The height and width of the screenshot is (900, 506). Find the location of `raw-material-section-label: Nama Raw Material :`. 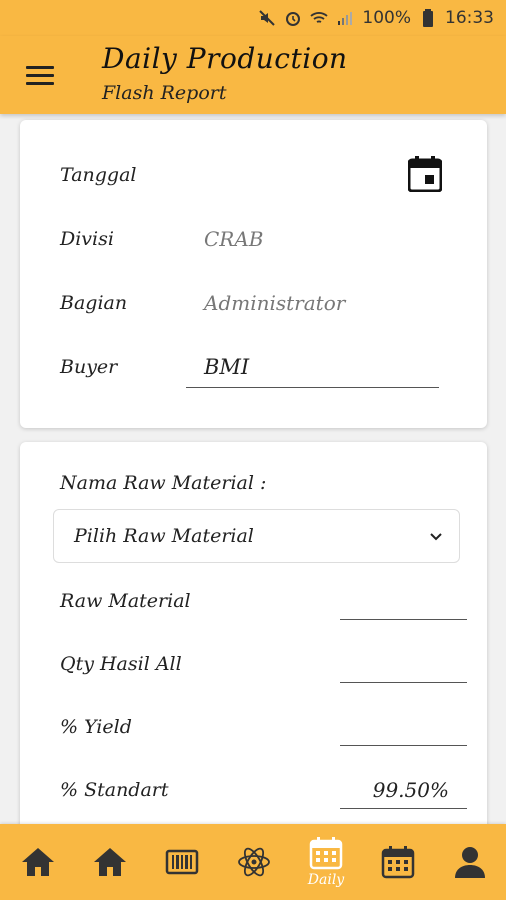

raw-material-section-label: Nama Raw Material : is located at coordinates (163, 483).